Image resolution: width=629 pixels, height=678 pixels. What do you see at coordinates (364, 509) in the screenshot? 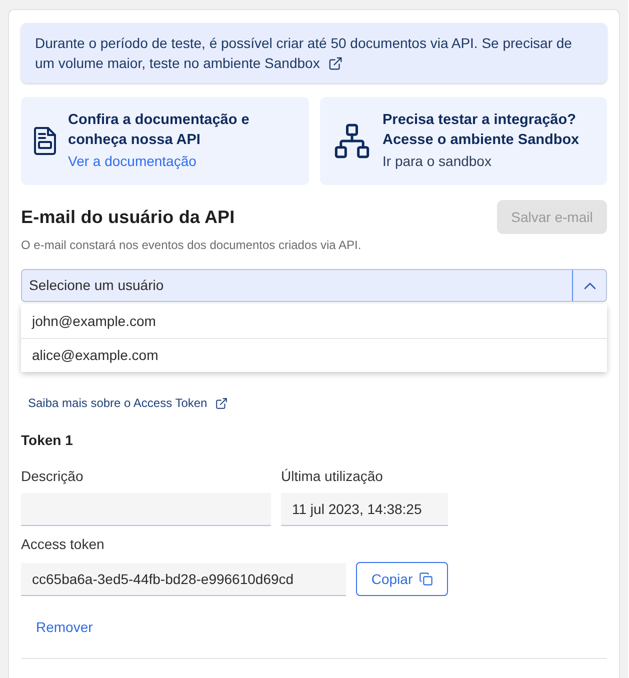
I see `last-used-field: 11 jul 2023, 14:38:25` at bounding box center [364, 509].